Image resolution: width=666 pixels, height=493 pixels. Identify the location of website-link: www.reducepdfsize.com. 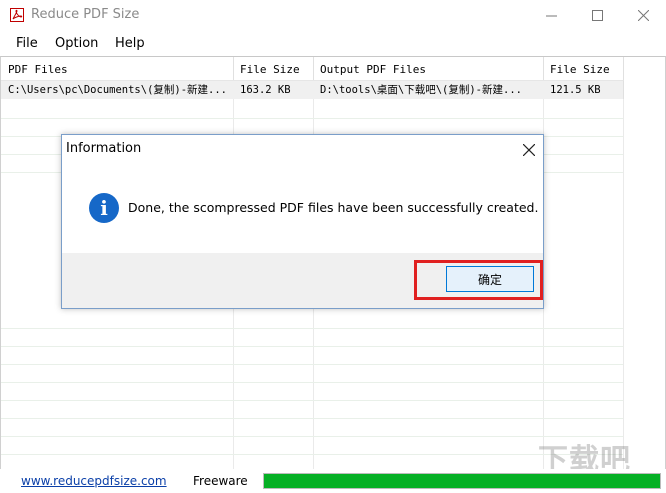
(94, 481).